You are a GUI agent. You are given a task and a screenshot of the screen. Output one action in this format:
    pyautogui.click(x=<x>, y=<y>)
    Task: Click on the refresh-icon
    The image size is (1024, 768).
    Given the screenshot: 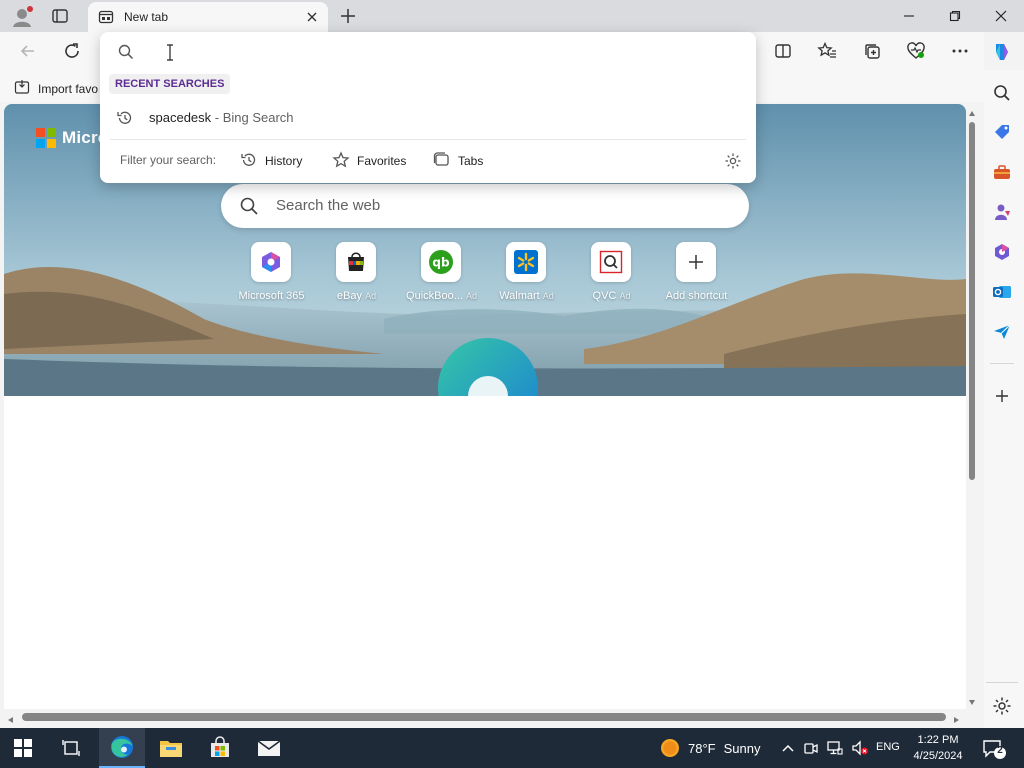 What is the action you would take?
    pyautogui.click(x=72, y=51)
    